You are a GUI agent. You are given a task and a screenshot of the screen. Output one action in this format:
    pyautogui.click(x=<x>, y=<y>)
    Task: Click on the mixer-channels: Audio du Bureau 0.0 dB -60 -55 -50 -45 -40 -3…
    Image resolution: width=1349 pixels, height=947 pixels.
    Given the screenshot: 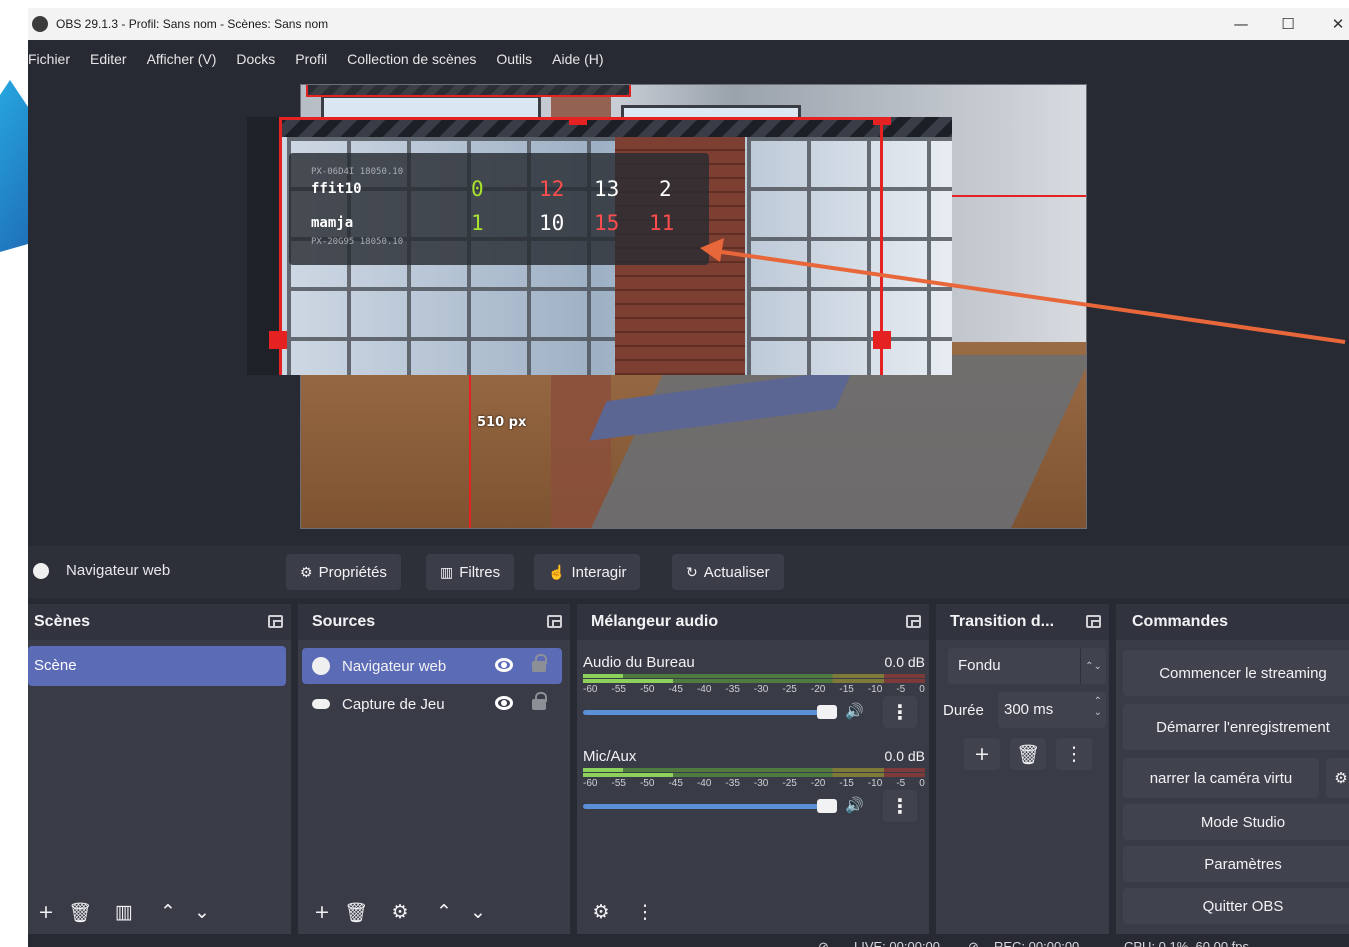 What is the action you would take?
    pyautogui.click(x=753, y=787)
    